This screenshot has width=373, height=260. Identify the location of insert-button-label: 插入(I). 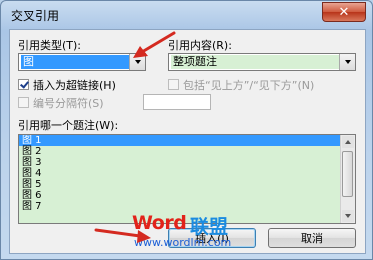
(212, 238).